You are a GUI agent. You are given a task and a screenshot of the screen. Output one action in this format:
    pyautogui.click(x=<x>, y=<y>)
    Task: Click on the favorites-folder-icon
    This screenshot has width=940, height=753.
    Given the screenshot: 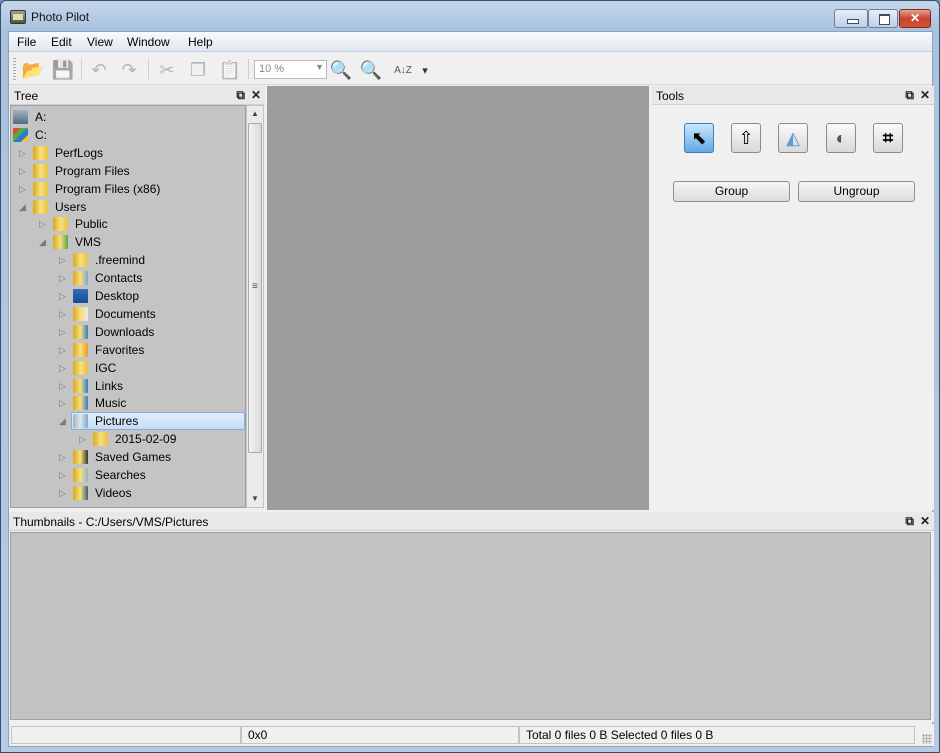 What is the action you would take?
    pyautogui.click(x=80, y=349)
    